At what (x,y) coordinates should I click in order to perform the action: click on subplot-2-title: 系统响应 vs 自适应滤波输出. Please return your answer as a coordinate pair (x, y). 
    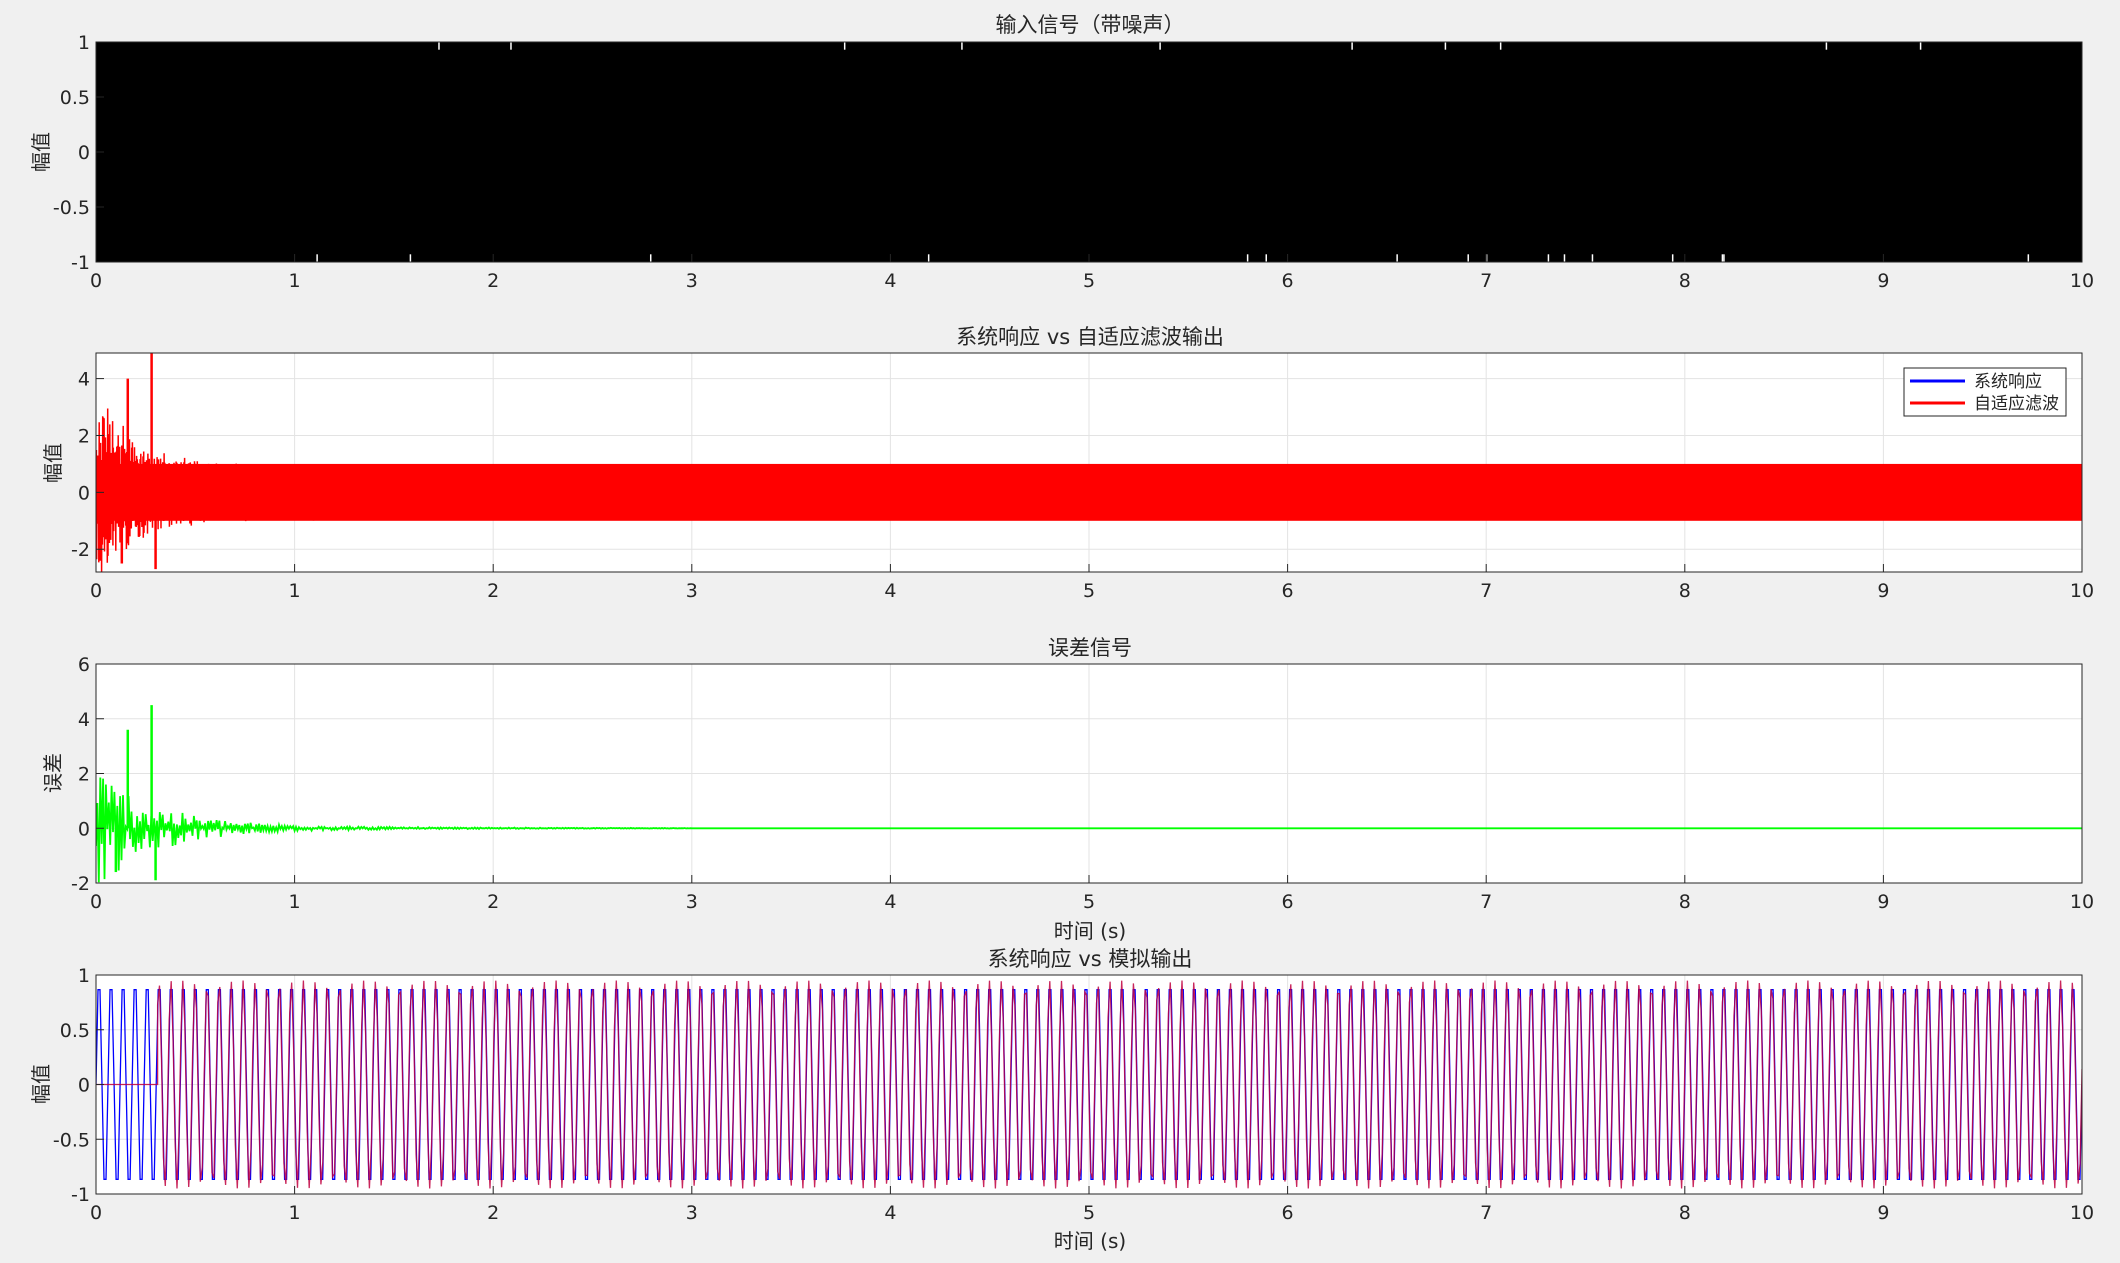
    Looking at the image, I should click on (1090, 337).